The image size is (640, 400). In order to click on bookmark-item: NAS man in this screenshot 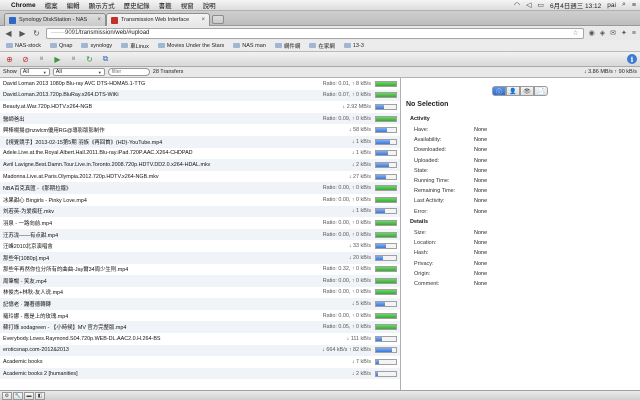, I will do `click(249, 46)`.